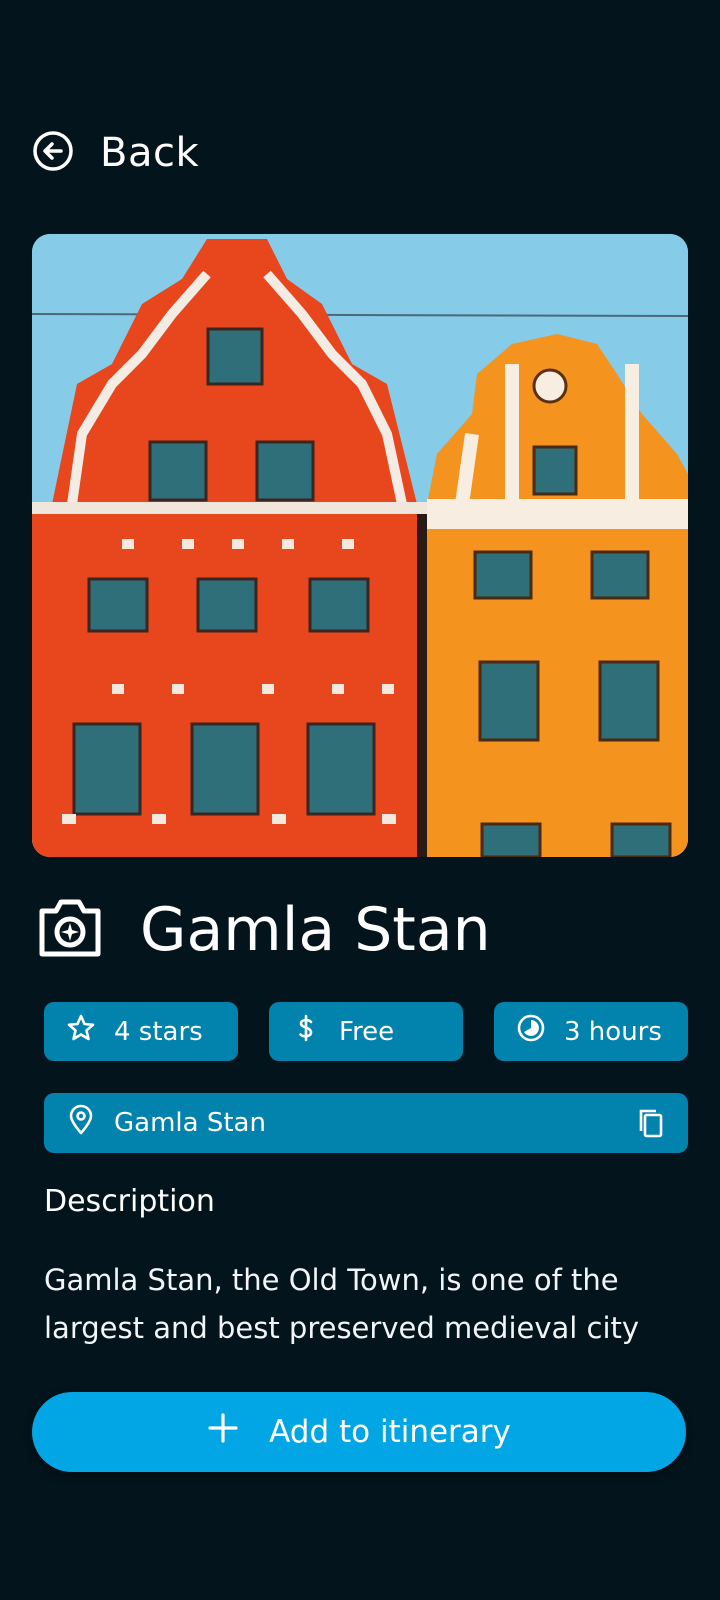 This screenshot has height=1600, width=720. I want to click on price-label: Free, so click(367, 1031).